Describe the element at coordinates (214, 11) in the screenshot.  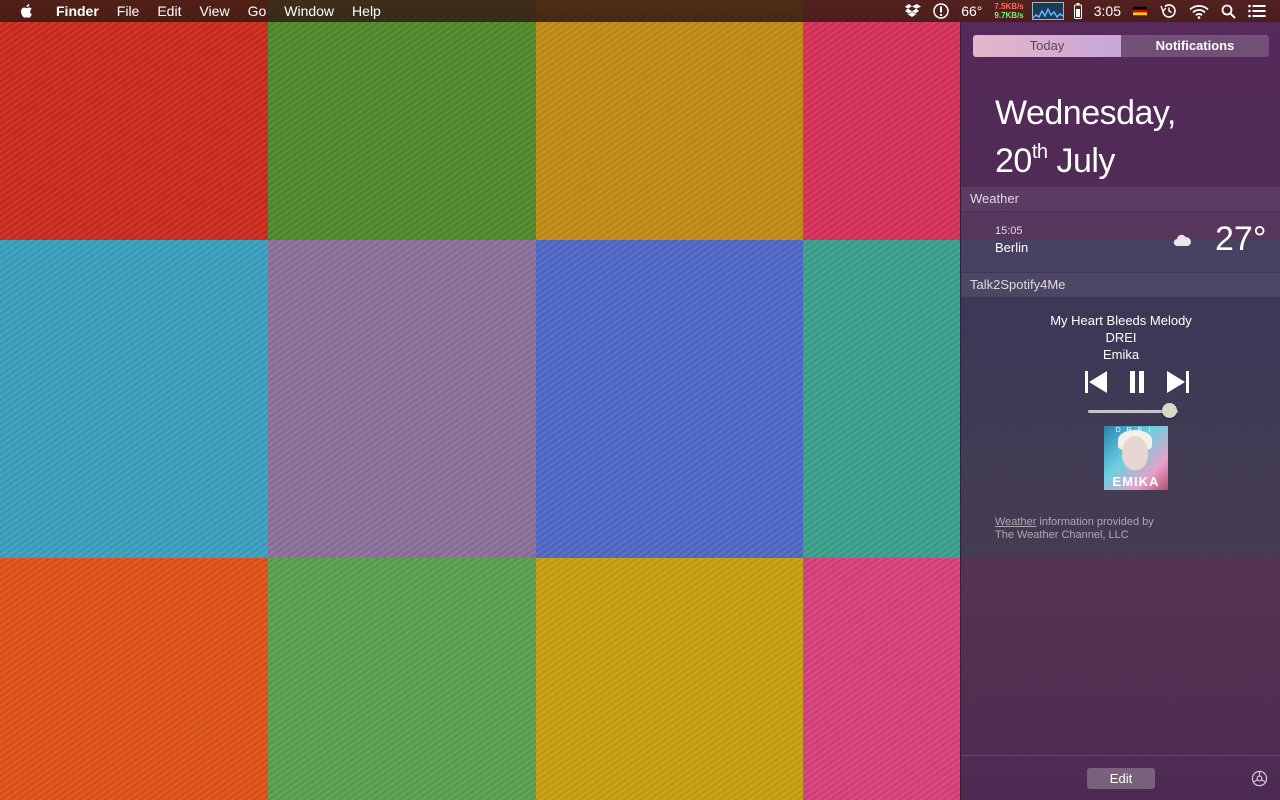
I see `menu-view: View` at that location.